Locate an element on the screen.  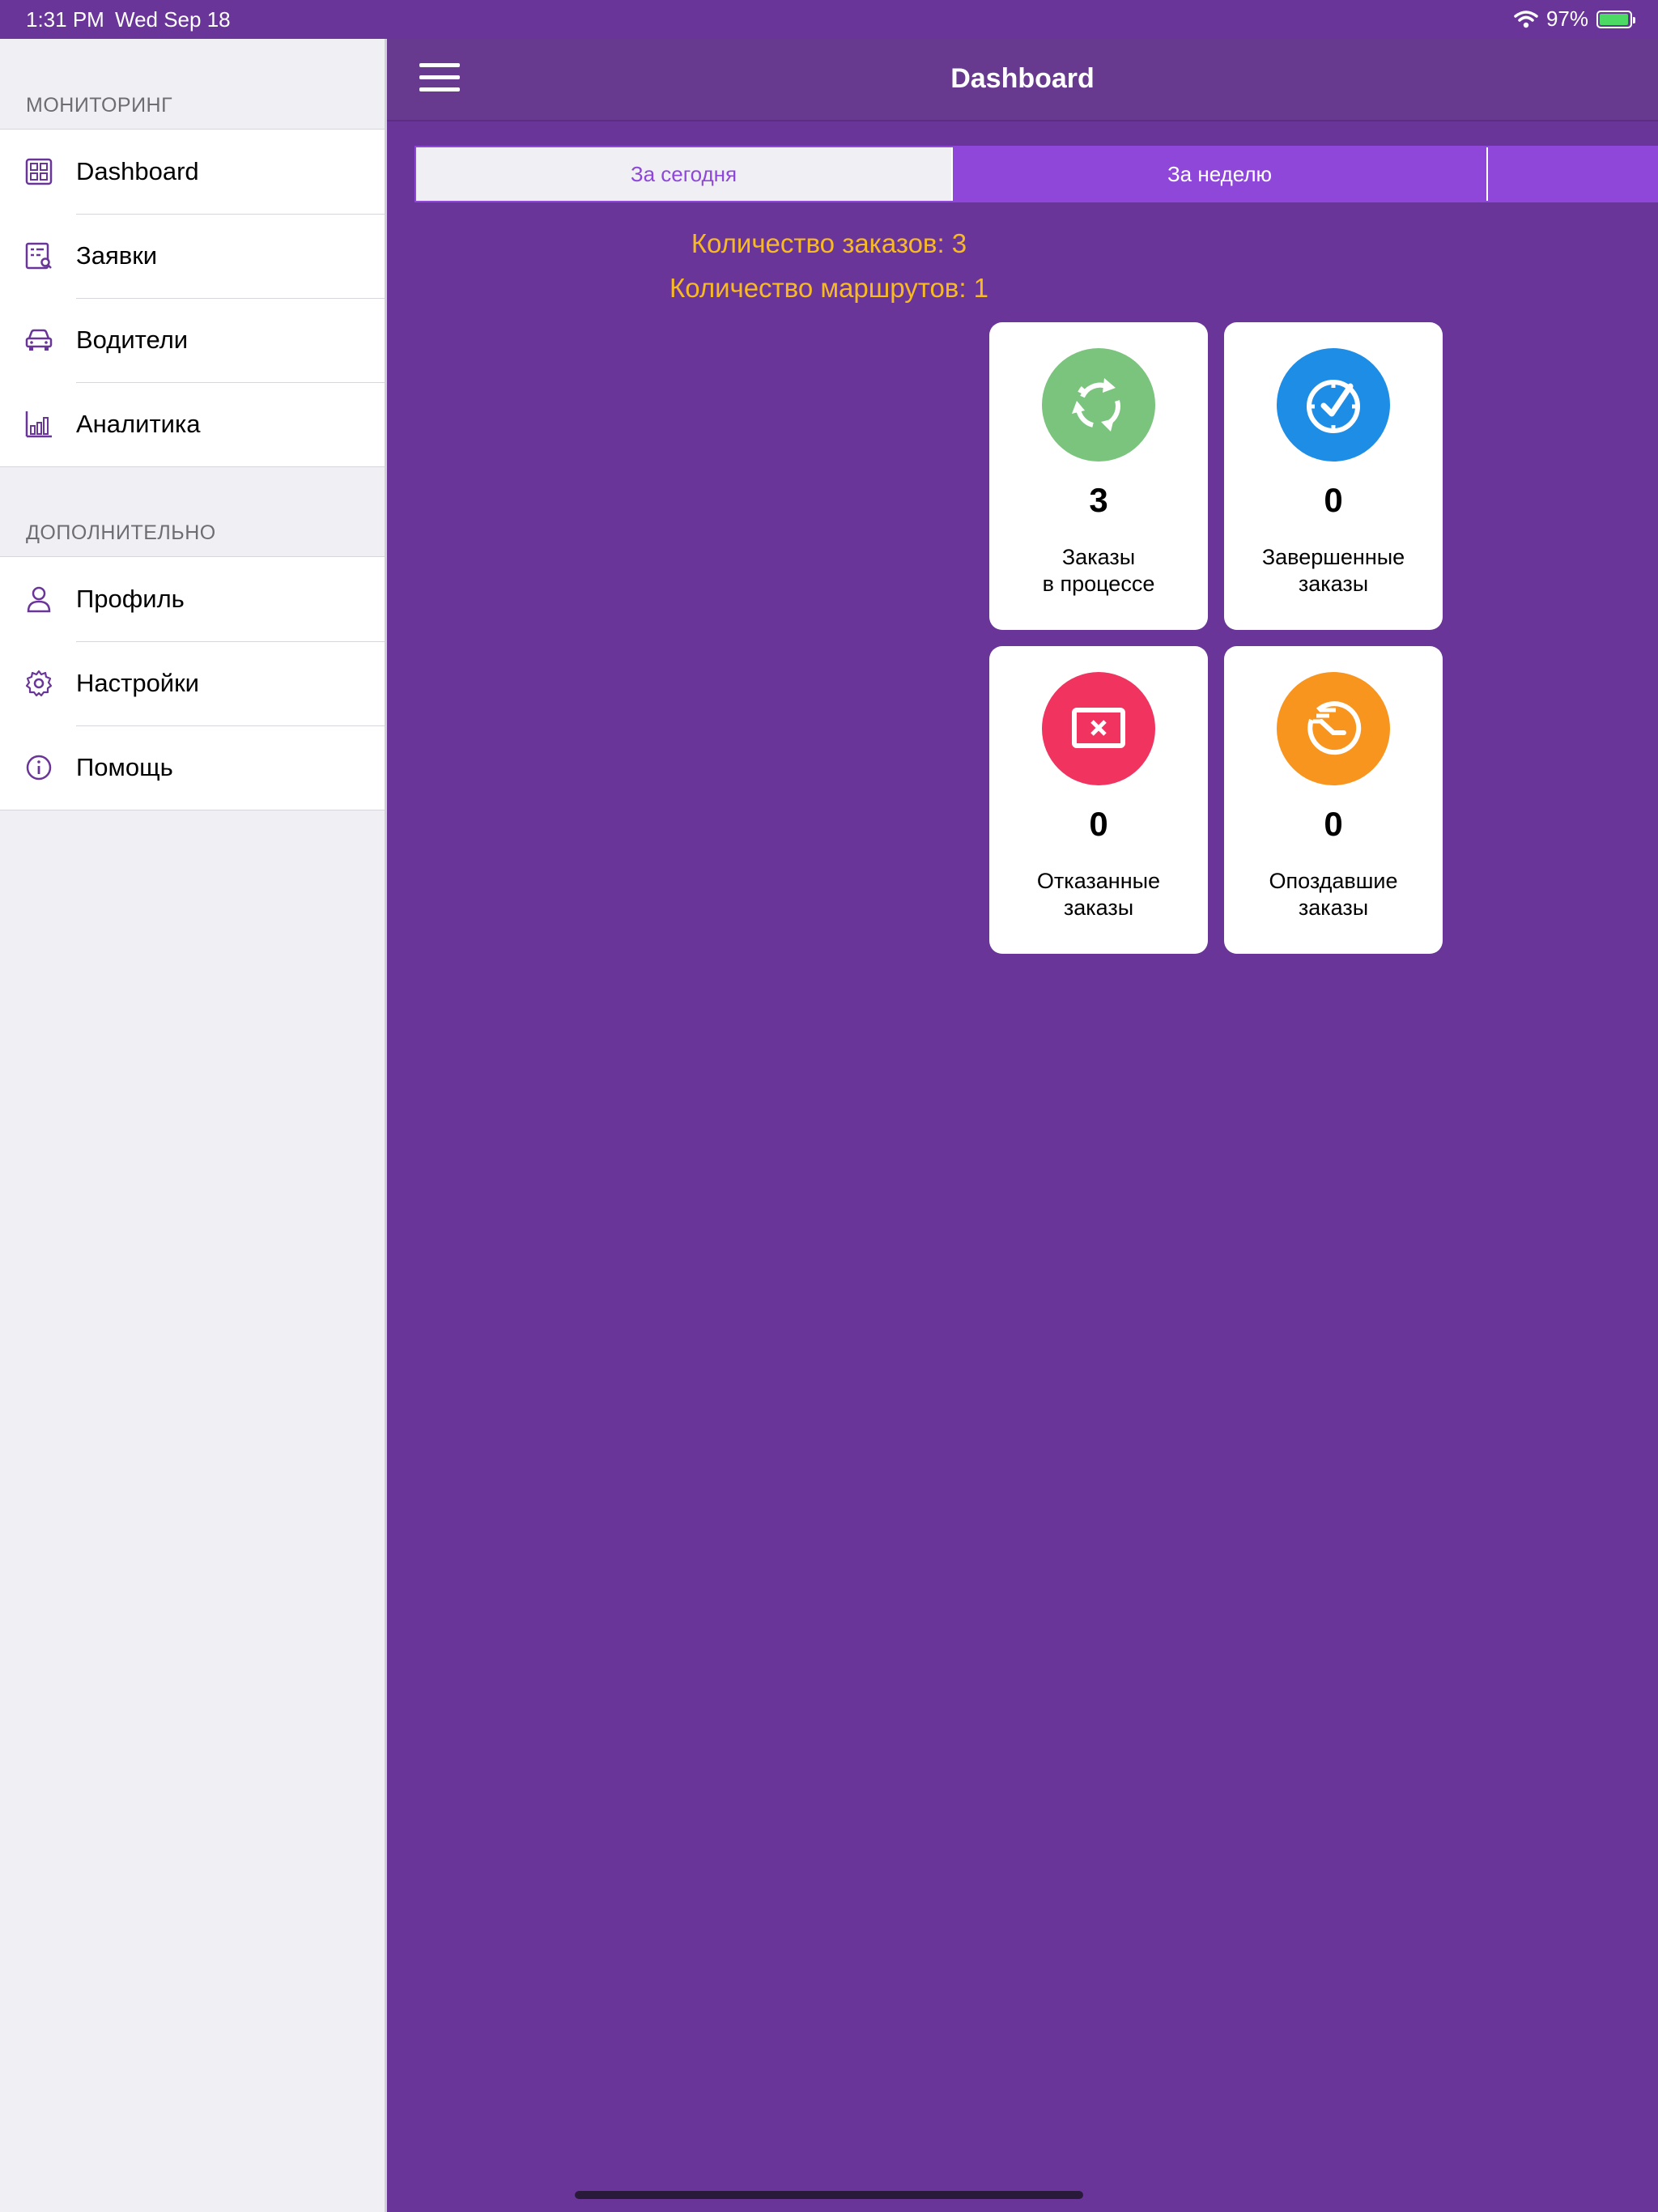
sidebar-item-analytics: Аналитика is located at coordinates (192, 424).